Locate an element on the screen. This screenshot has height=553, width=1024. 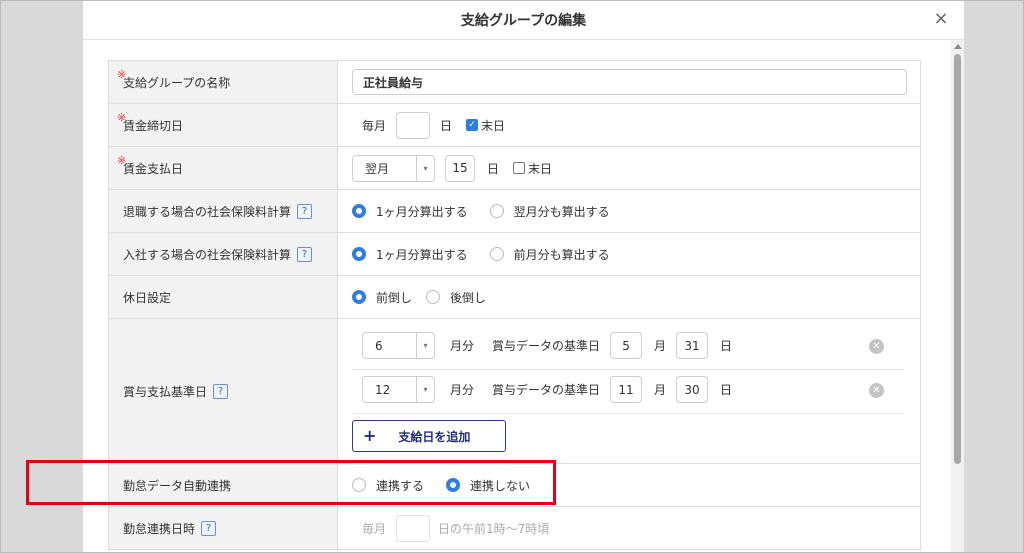
bonus-entry: 12 ▾ 月分 賞与データの基準日 11 月 30 日 is located at coordinates (627, 389).